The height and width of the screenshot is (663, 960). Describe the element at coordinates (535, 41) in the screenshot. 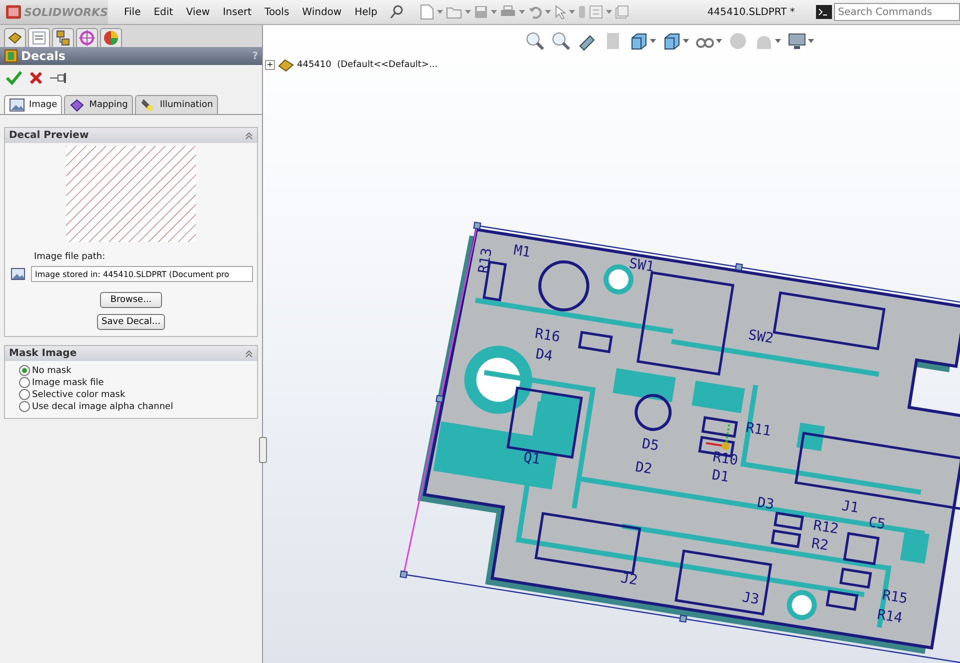

I see `zoom-fit-icon` at that location.